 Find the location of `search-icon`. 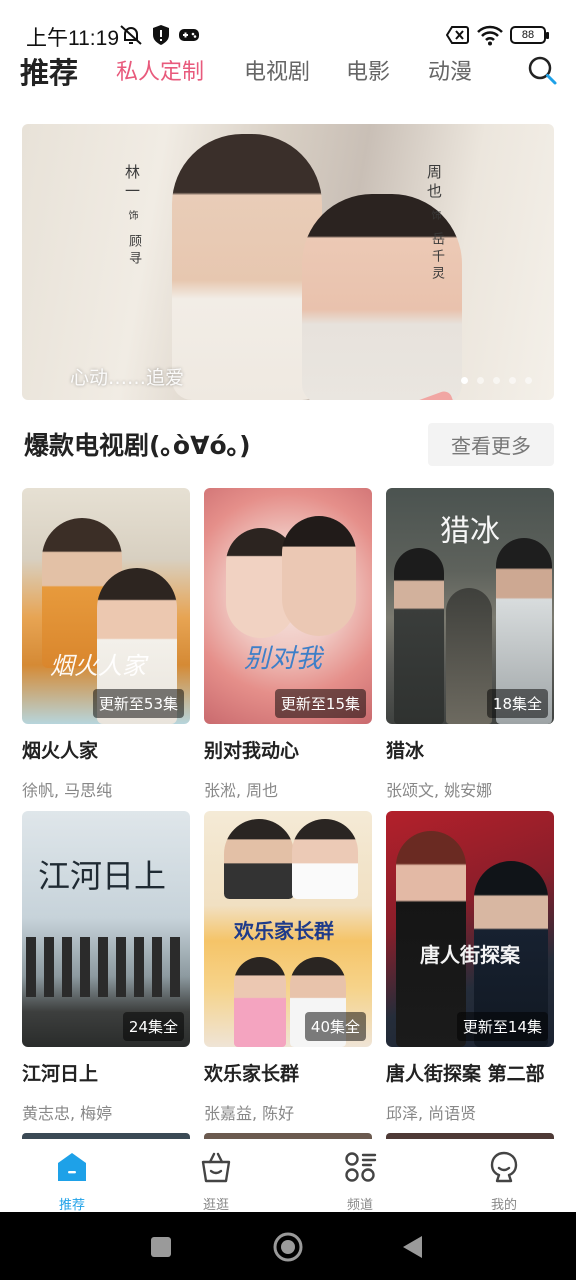

search-icon is located at coordinates (542, 70).